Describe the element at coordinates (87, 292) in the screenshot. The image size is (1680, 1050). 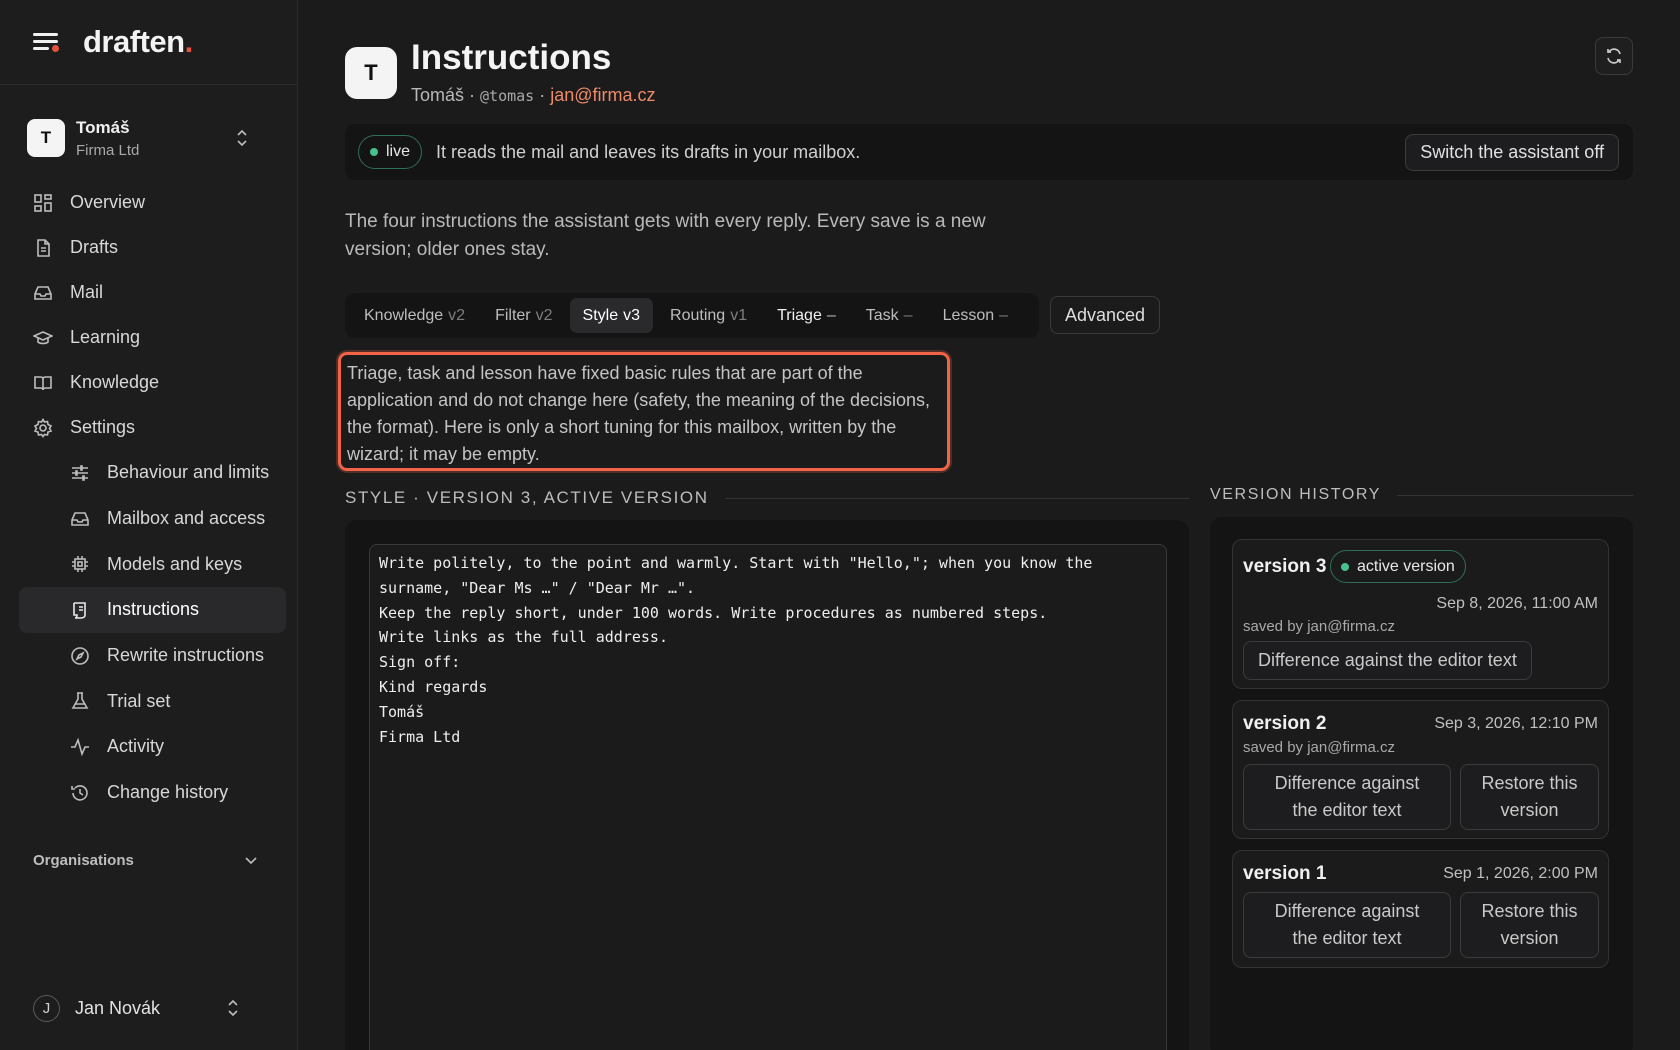
I see `sidebar-item-label: Mail` at that location.